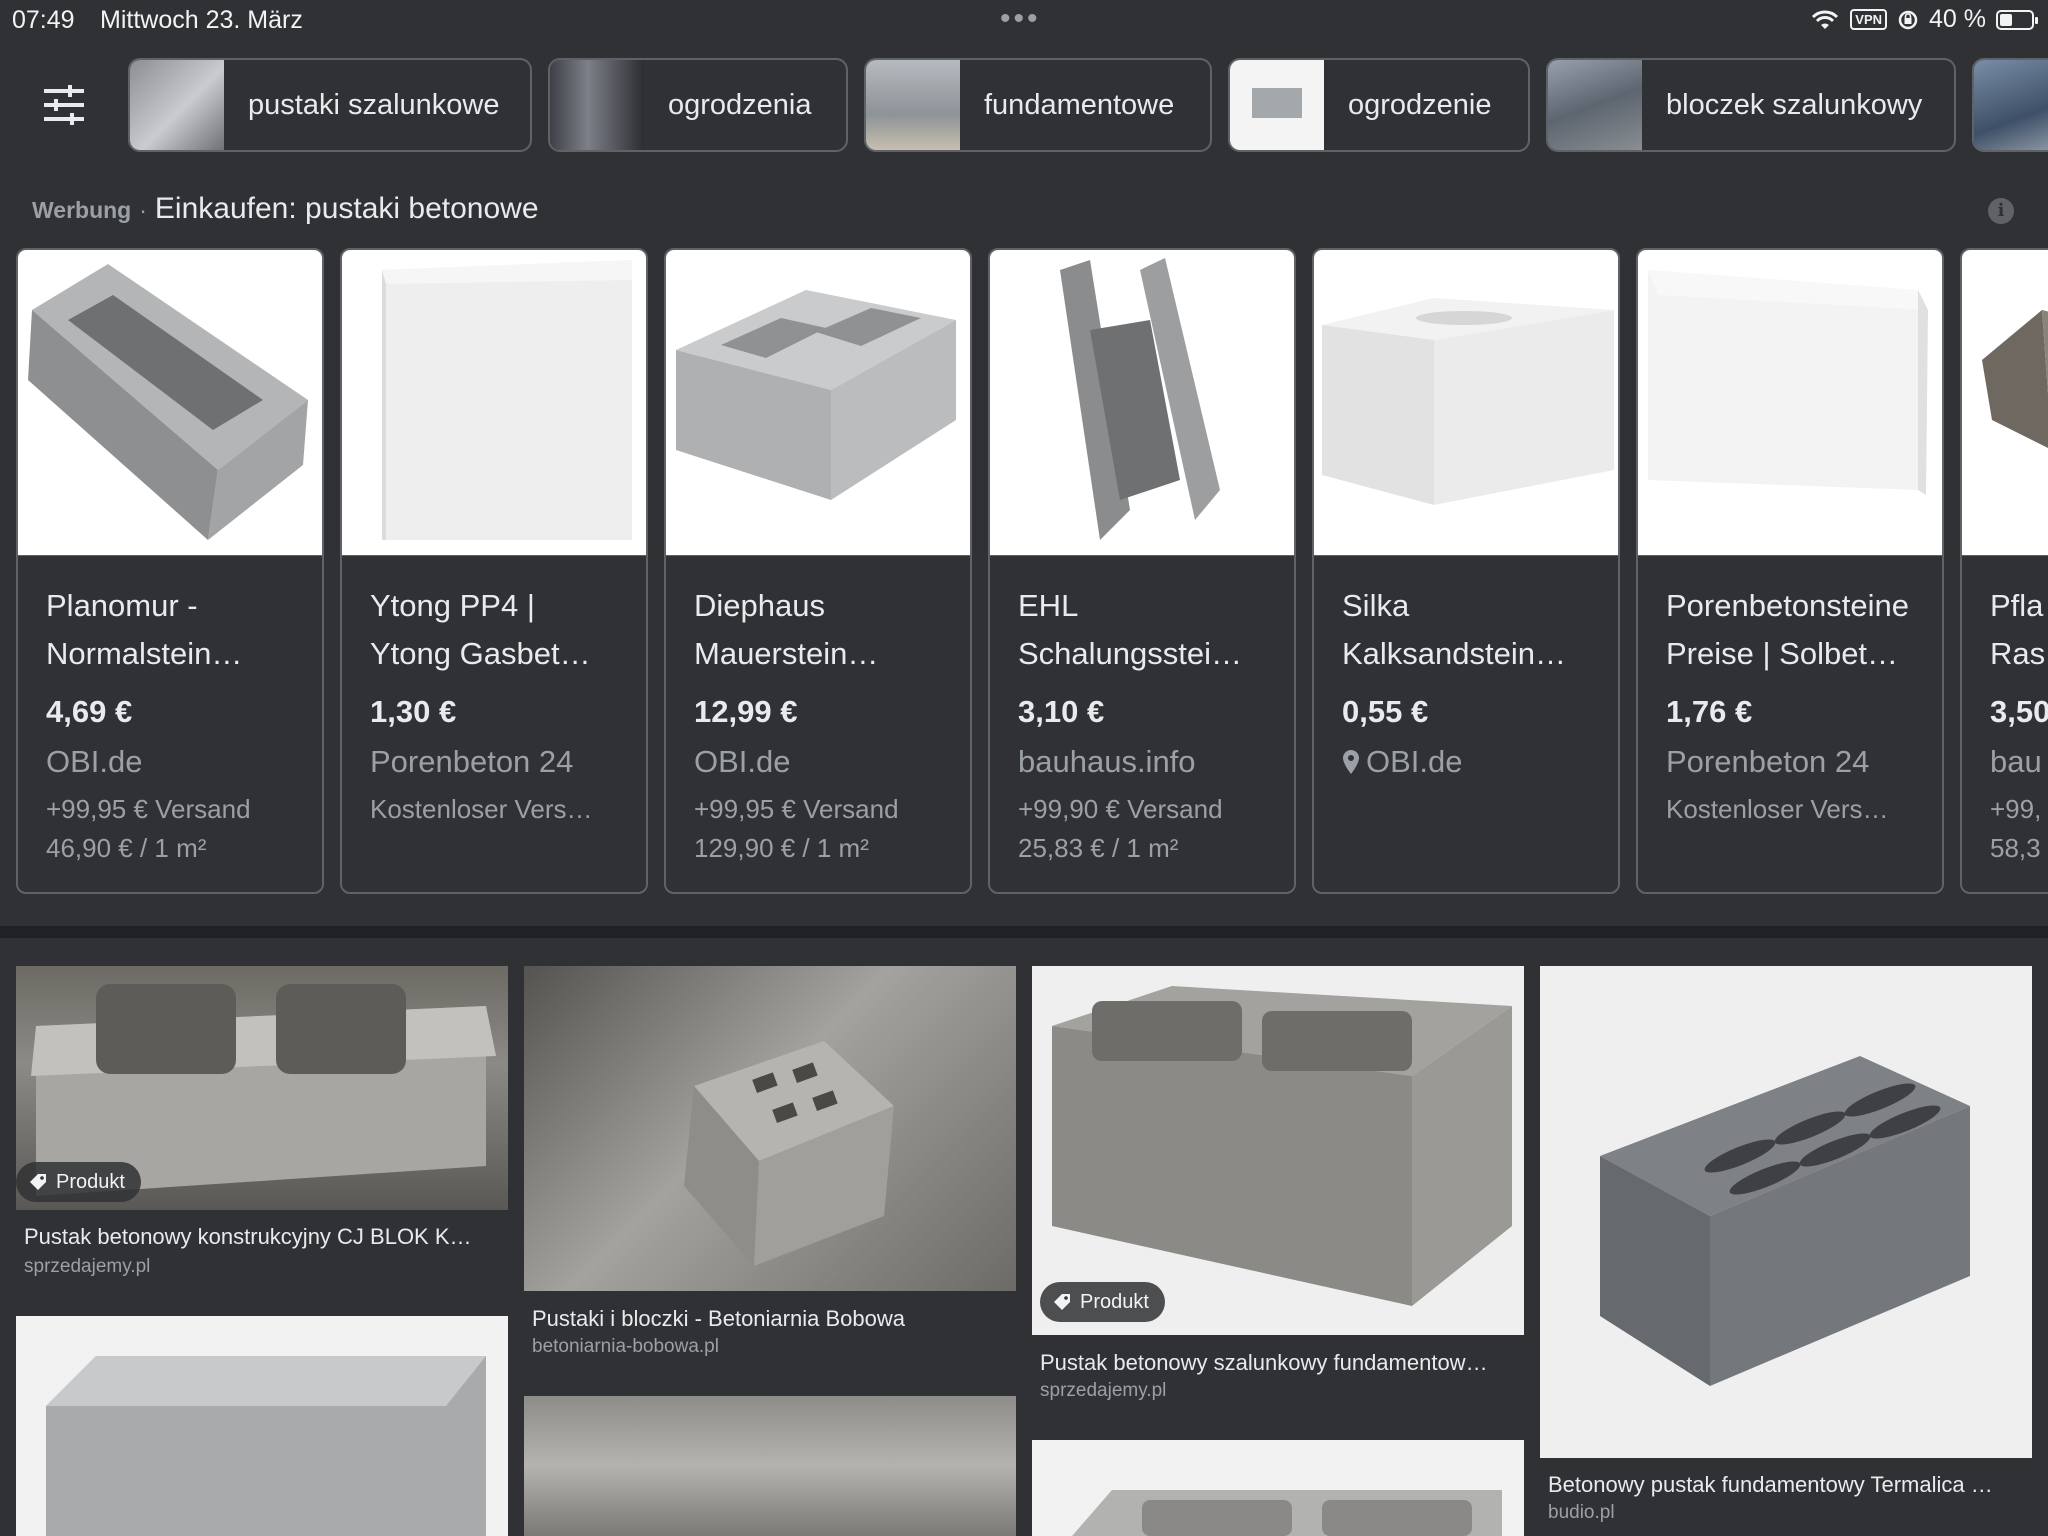 Image resolution: width=2048 pixels, height=1536 pixels. What do you see at coordinates (374, 104) in the screenshot?
I see `chip-label: pustaki szalunkowe` at bounding box center [374, 104].